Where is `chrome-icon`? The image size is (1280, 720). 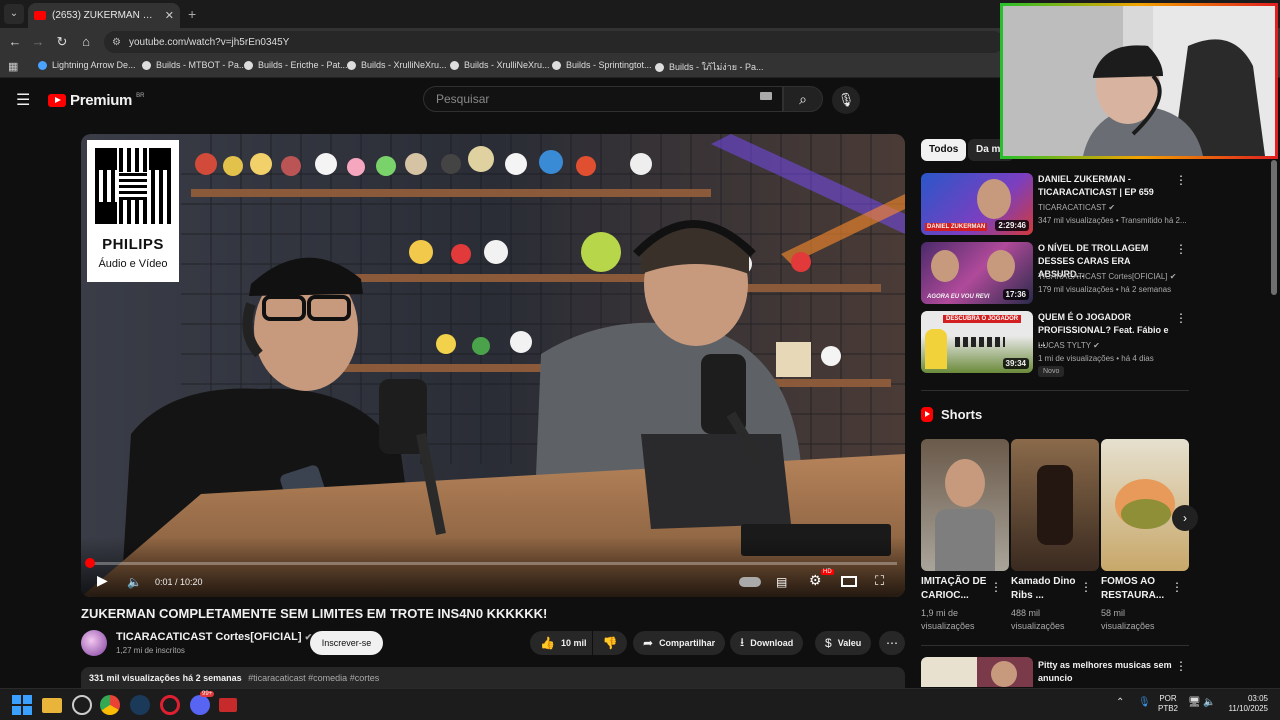
chrome-icon is located at coordinates (110, 705).